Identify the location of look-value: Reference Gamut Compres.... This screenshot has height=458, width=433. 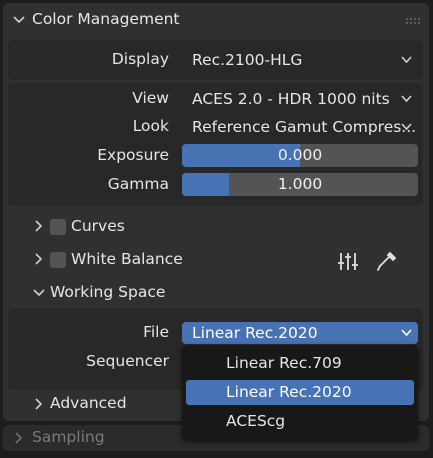
(304, 127).